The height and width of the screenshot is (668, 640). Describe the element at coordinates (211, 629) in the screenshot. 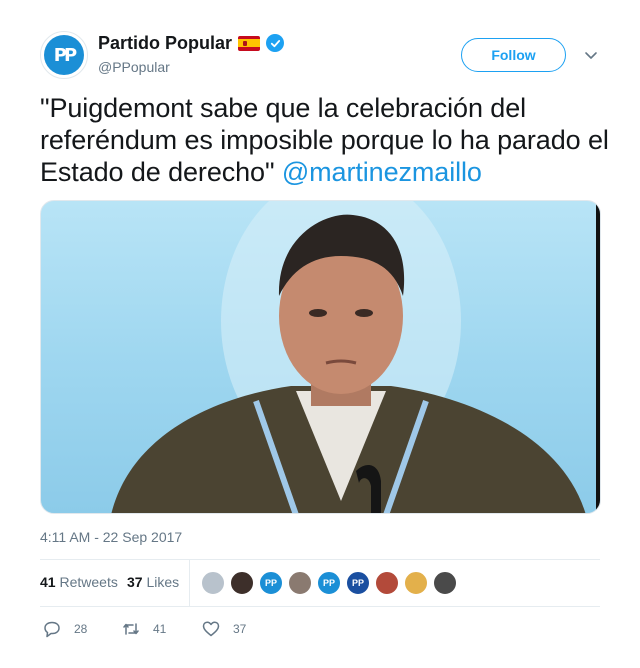

I see `heart-icon` at that location.